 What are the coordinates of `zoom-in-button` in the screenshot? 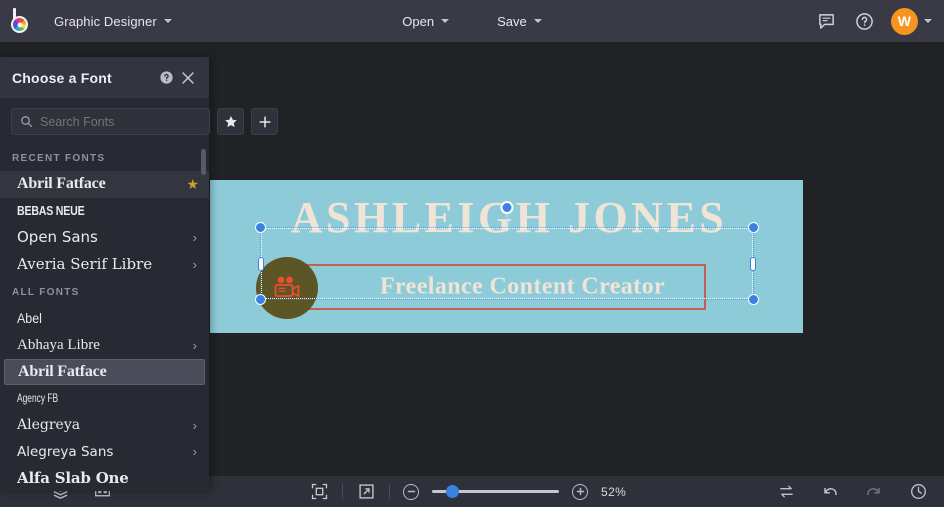 It's located at (580, 491).